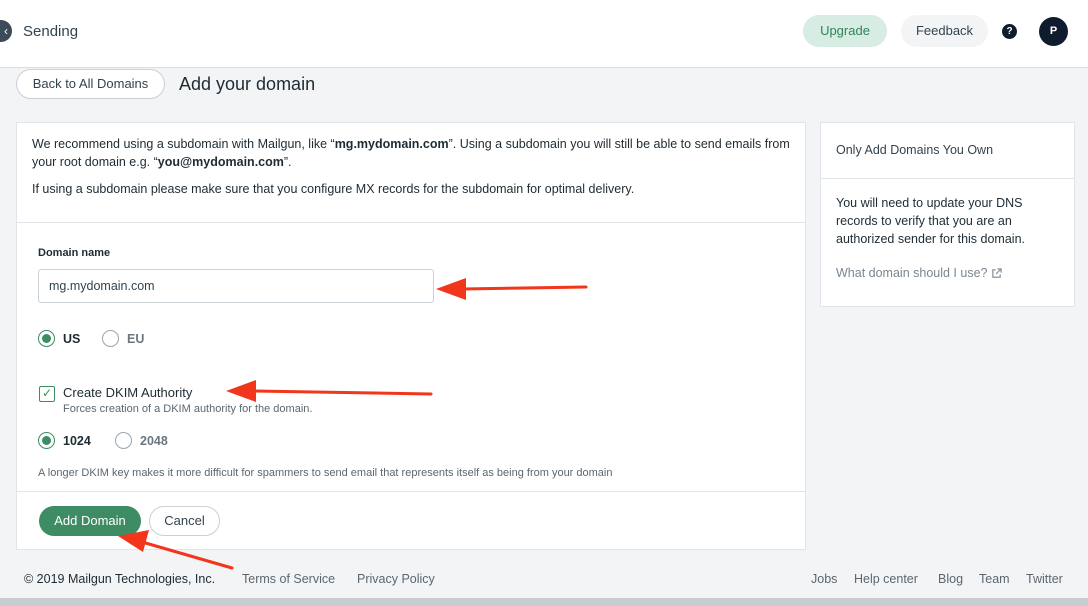 The image size is (1088, 606). What do you see at coordinates (128, 392) in the screenshot?
I see `dkim-label: Create DKIM Authority` at bounding box center [128, 392].